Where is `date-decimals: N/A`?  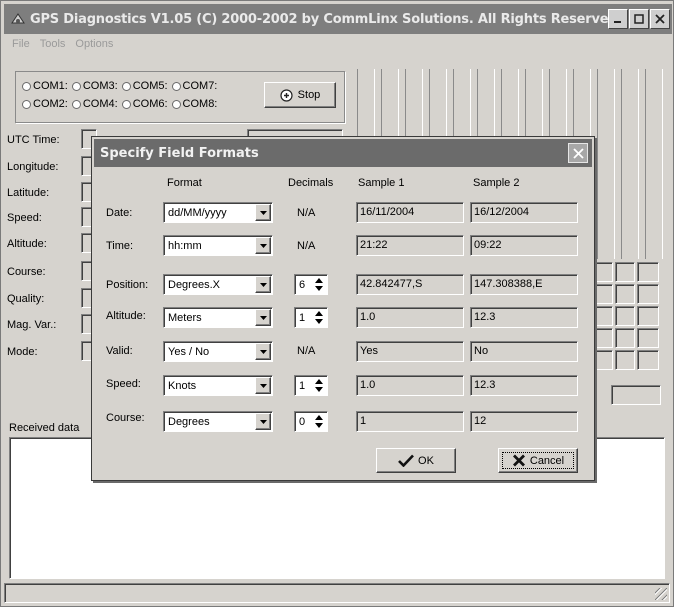
date-decimals: N/A is located at coordinates (306, 213).